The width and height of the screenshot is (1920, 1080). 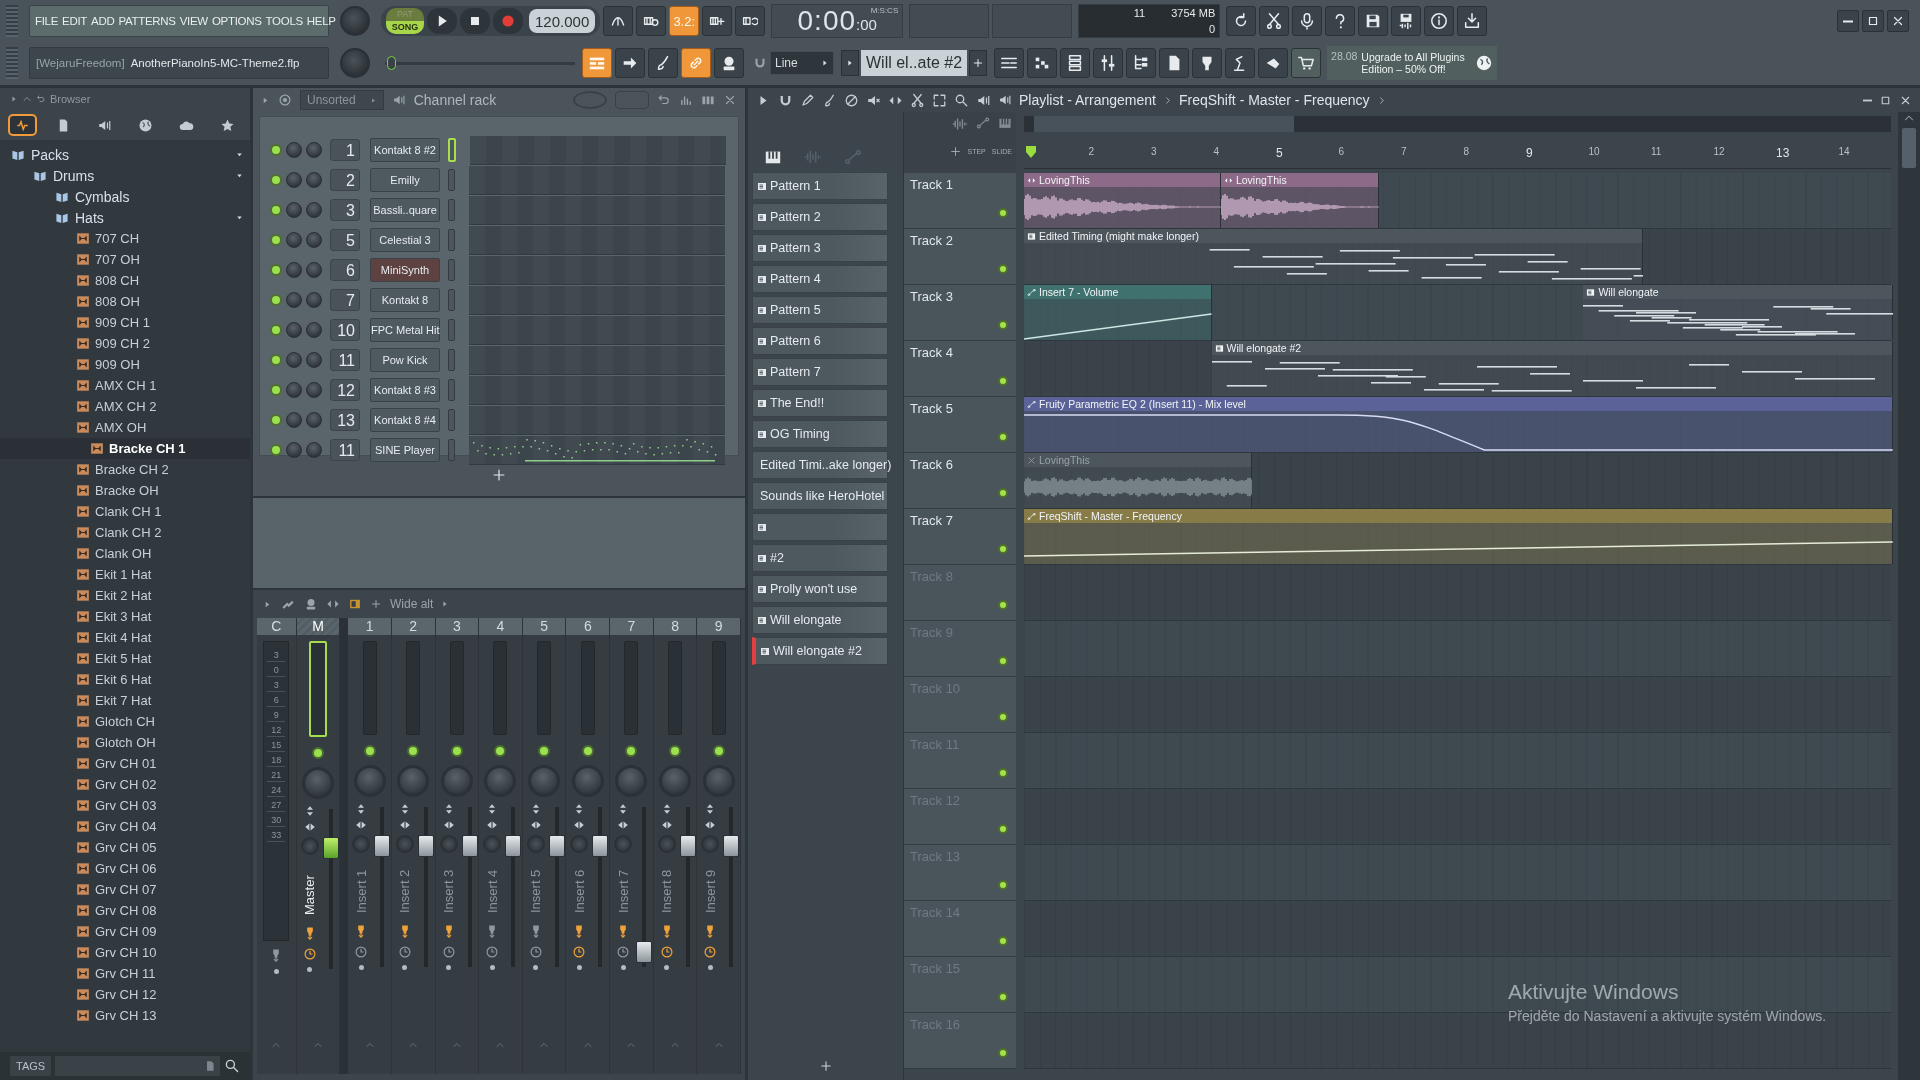 What do you see at coordinates (284, 21) in the screenshot?
I see `menu-item: TOOLS` at bounding box center [284, 21].